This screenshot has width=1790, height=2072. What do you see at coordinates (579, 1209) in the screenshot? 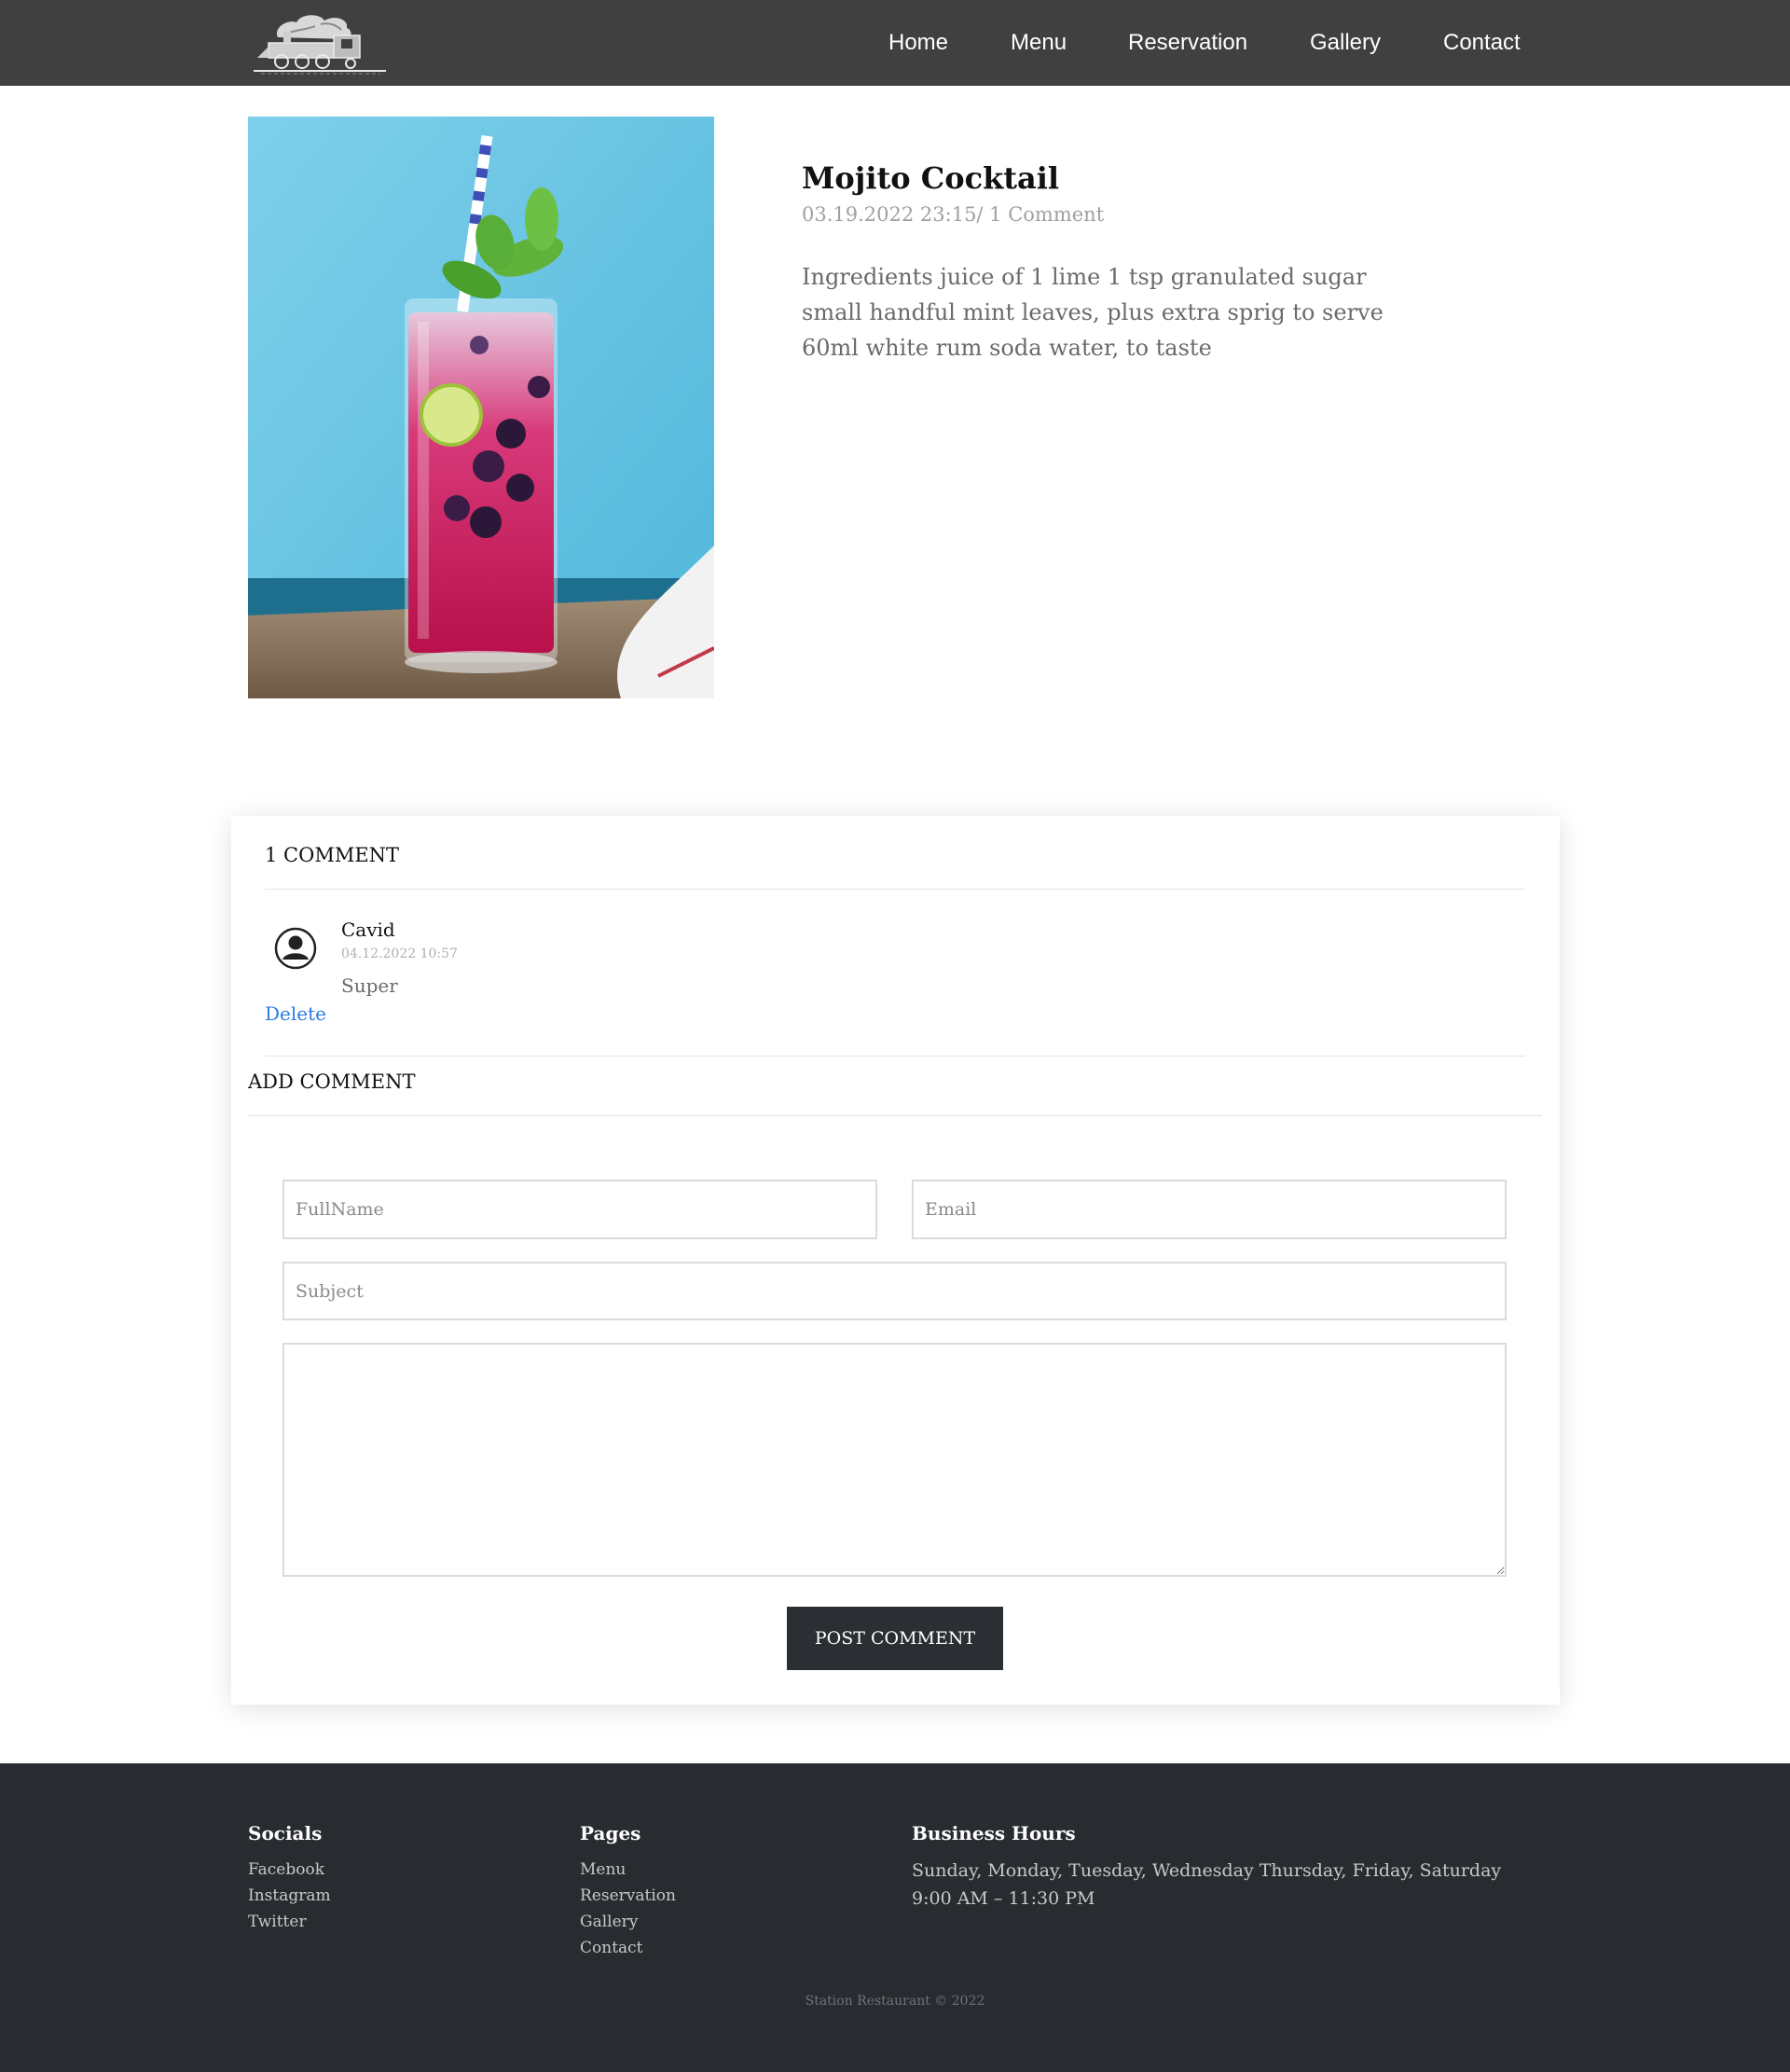
I see `fullname-input` at bounding box center [579, 1209].